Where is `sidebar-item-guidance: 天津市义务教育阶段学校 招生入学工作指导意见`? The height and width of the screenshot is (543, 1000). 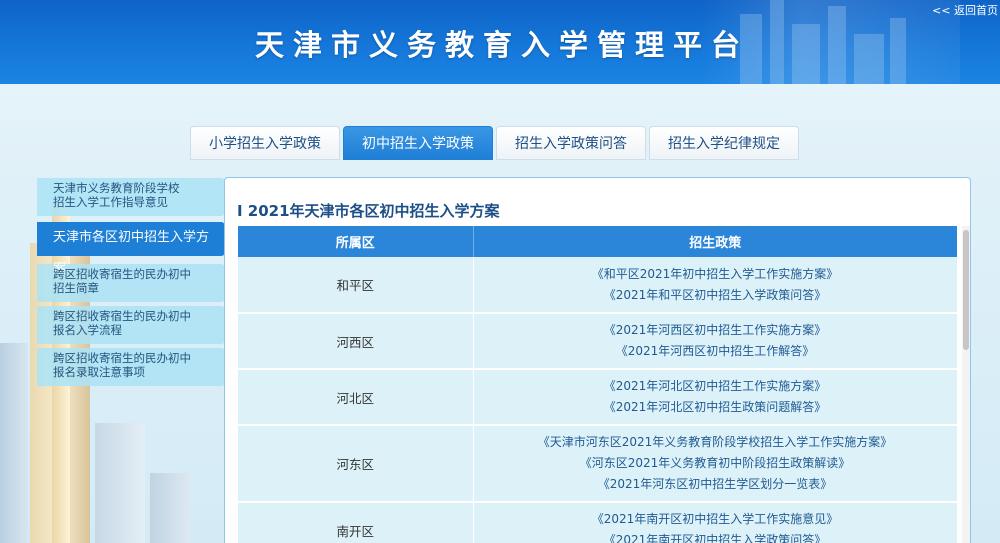
sidebar-item-guidance: 天津市义务教育阶段学校 招生入学工作指导意见 is located at coordinates (131, 197).